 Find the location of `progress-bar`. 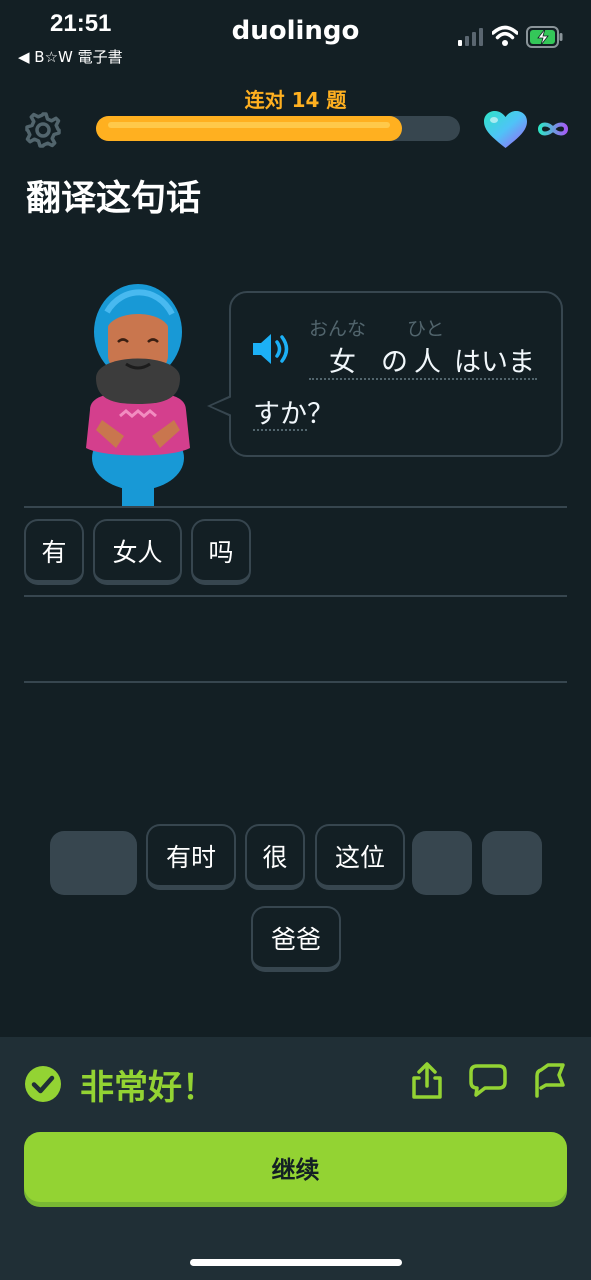

progress-bar is located at coordinates (278, 128).